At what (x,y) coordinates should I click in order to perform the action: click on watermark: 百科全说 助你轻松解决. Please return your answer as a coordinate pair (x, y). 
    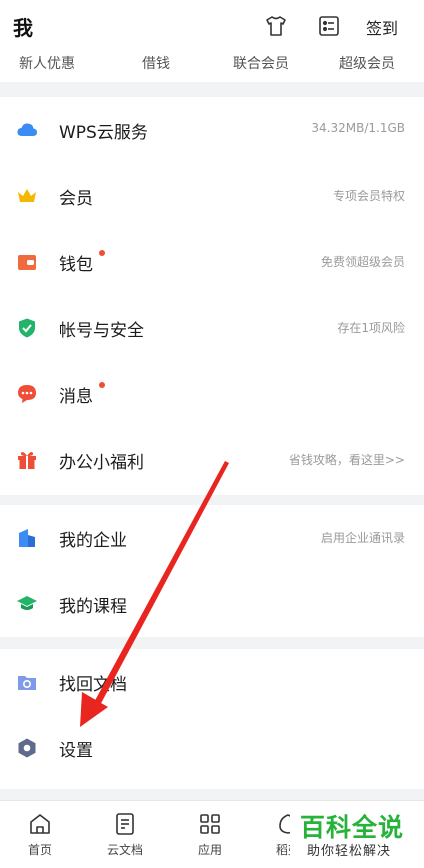
    Looking at the image, I should click on (357, 836).